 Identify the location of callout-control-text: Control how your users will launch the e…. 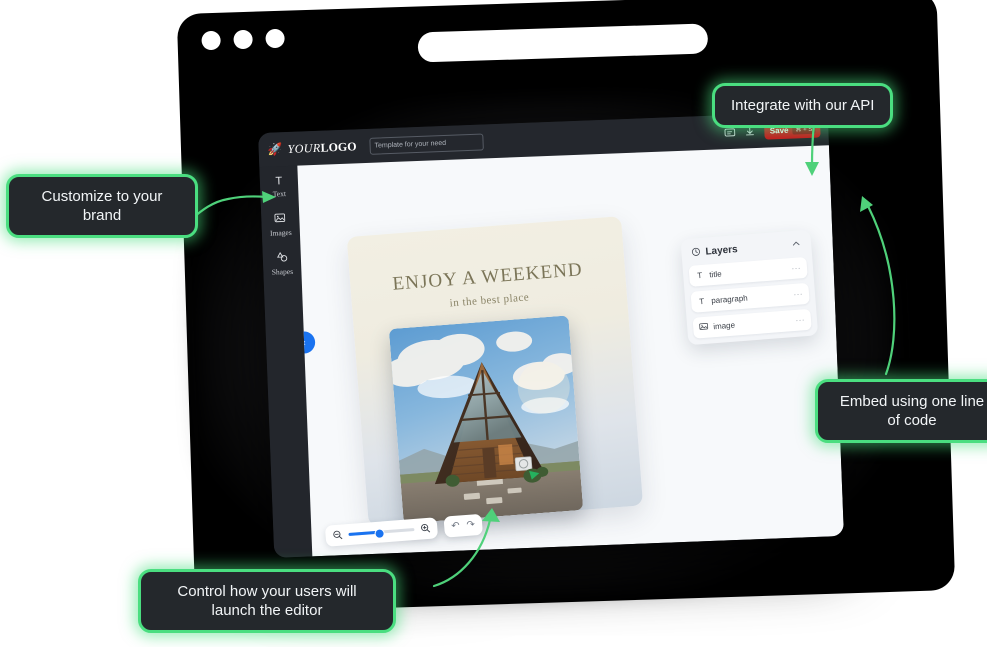
(267, 601).